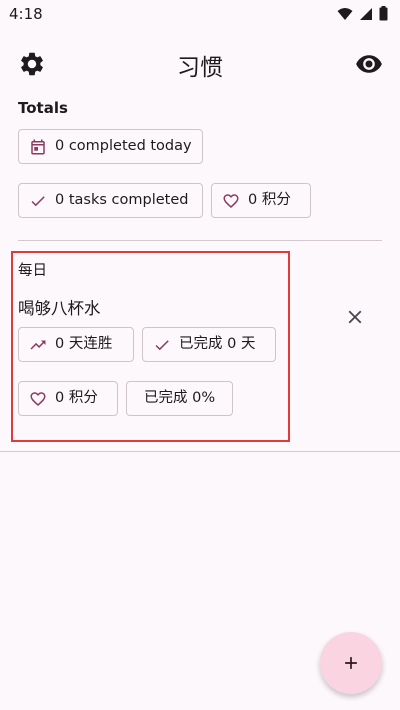 Image resolution: width=400 pixels, height=710 pixels. I want to click on section-divider, so click(200, 240).